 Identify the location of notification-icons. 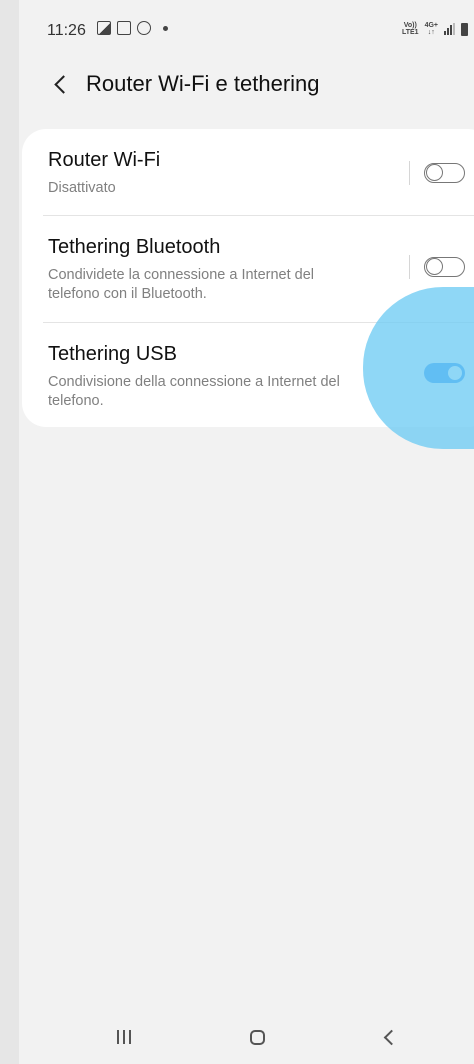
(132, 28).